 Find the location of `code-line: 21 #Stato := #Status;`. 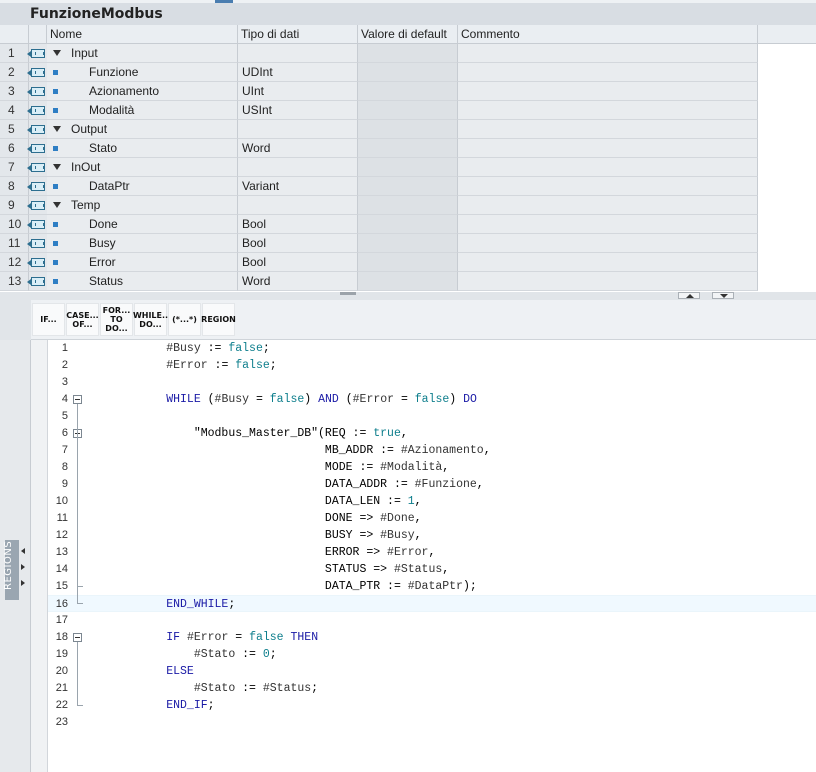

code-line: 21 #Stato := #Status; is located at coordinates (432, 688).